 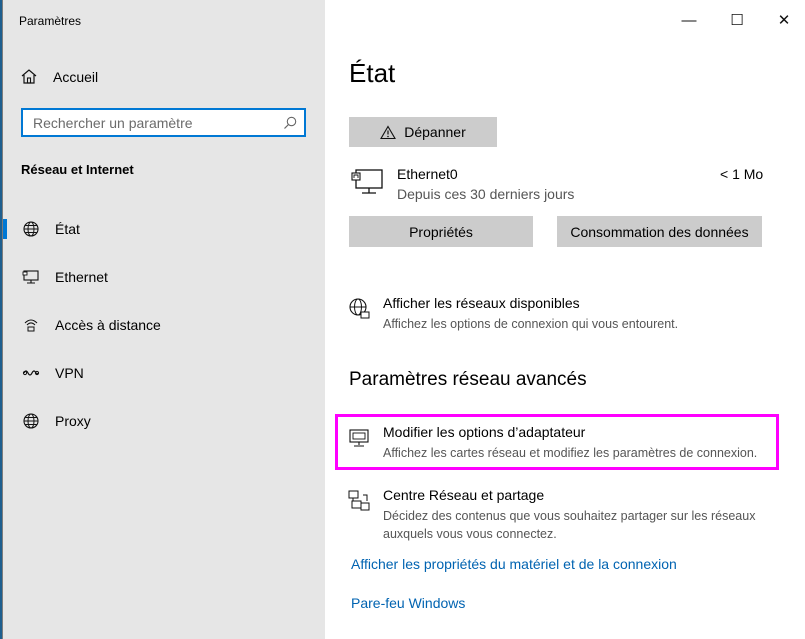 What do you see at coordinates (372, 73) in the screenshot?
I see `page-title: État` at bounding box center [372, 73].